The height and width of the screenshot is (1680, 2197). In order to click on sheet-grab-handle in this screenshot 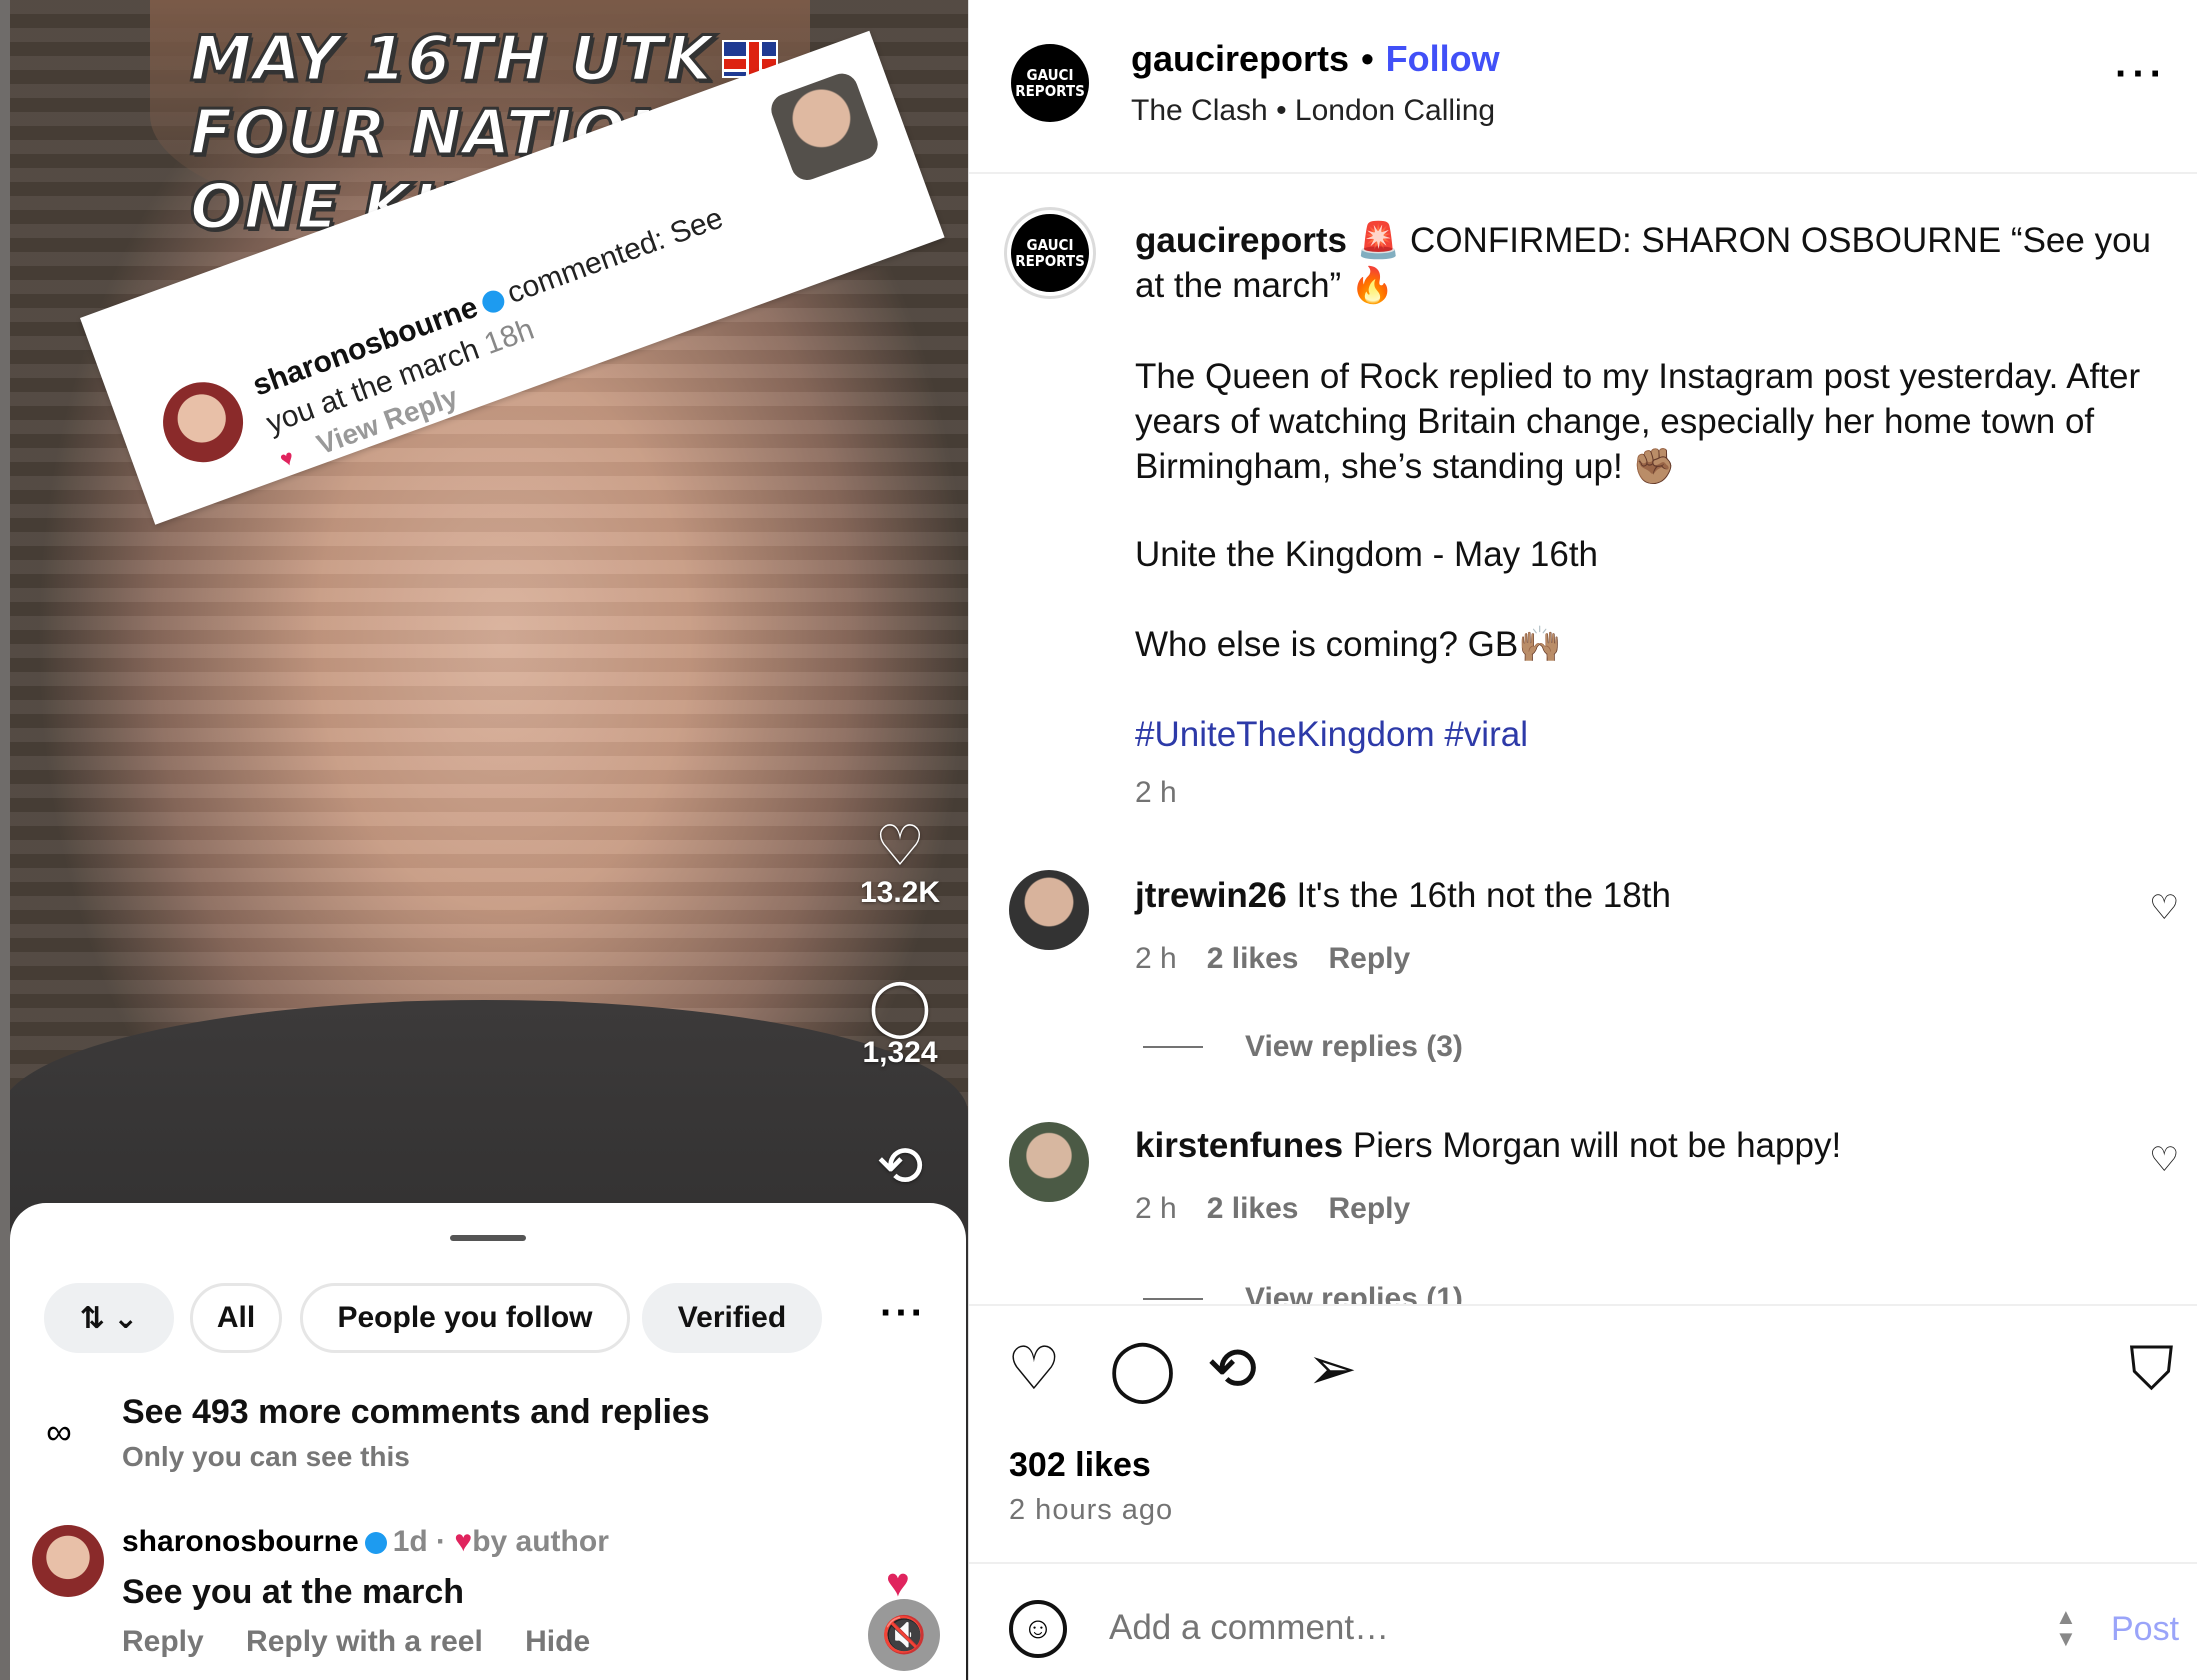, I will do `click(488, 1238)`.